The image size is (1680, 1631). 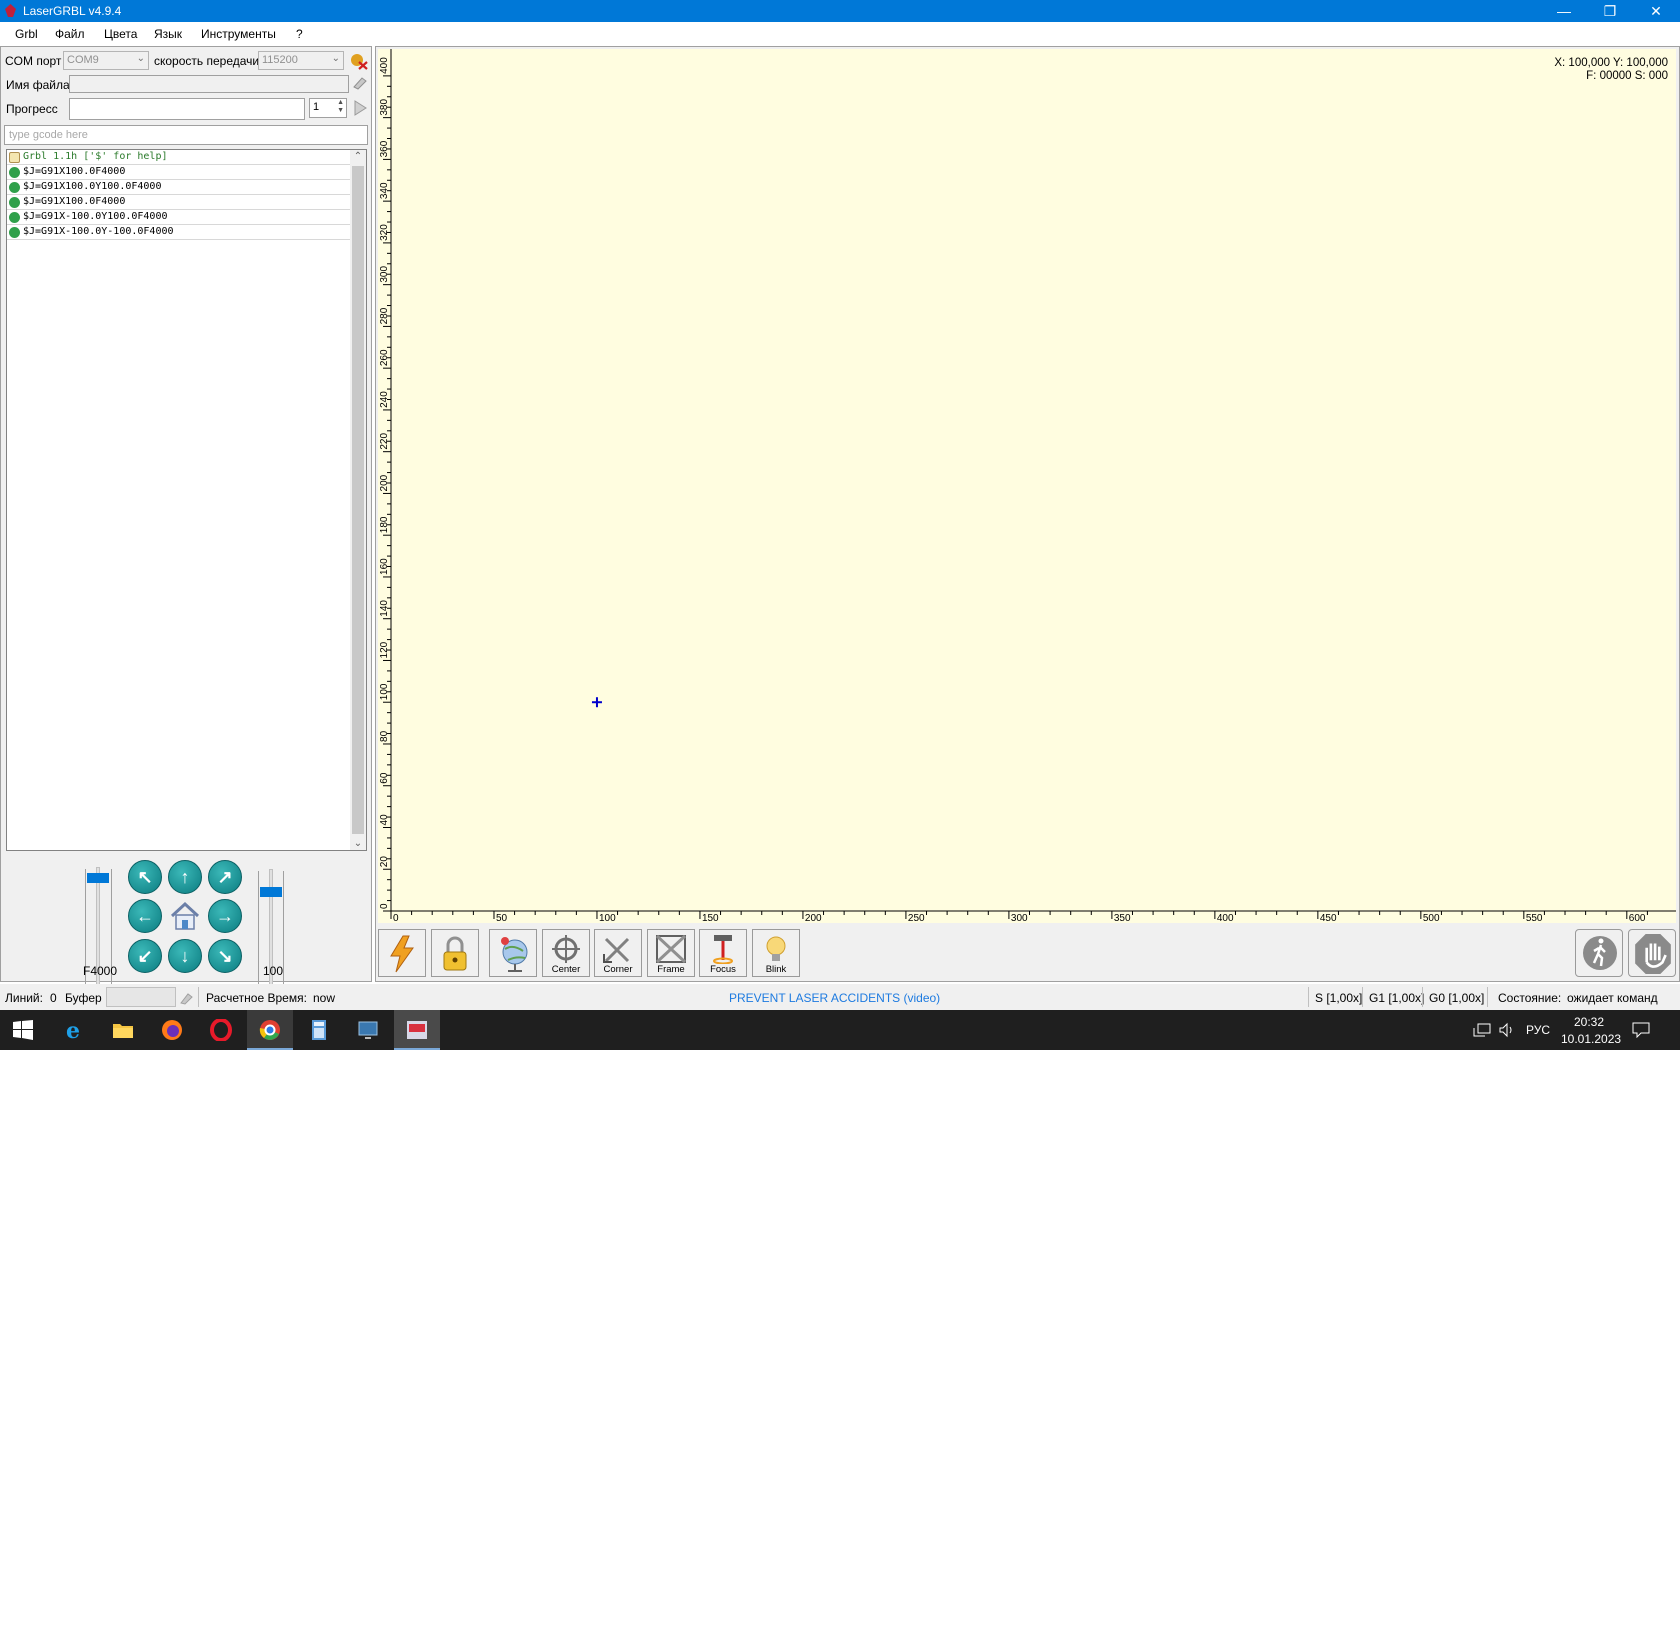 What do you see at coordinates (256, 998) in the screenshot?
I see `estimated-time-label: Расчетное Время:` at bounding box center [256, 998].